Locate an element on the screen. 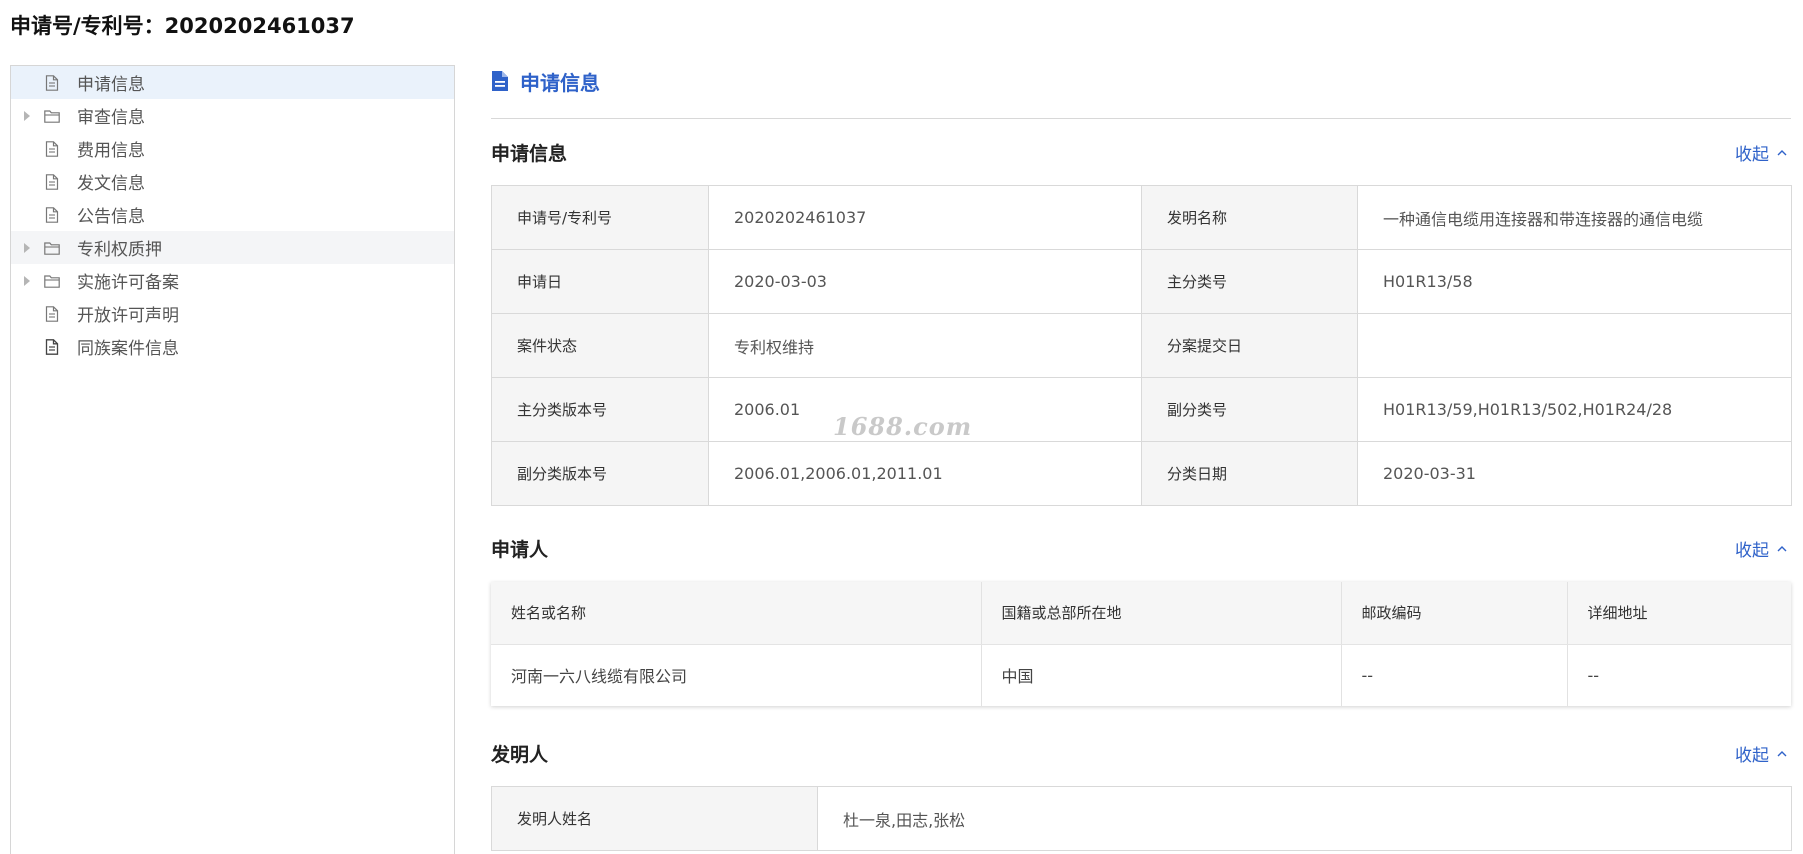 The image size is (1803, 854). field-value: H01R13/58 is located at coordinates (1574, 281).